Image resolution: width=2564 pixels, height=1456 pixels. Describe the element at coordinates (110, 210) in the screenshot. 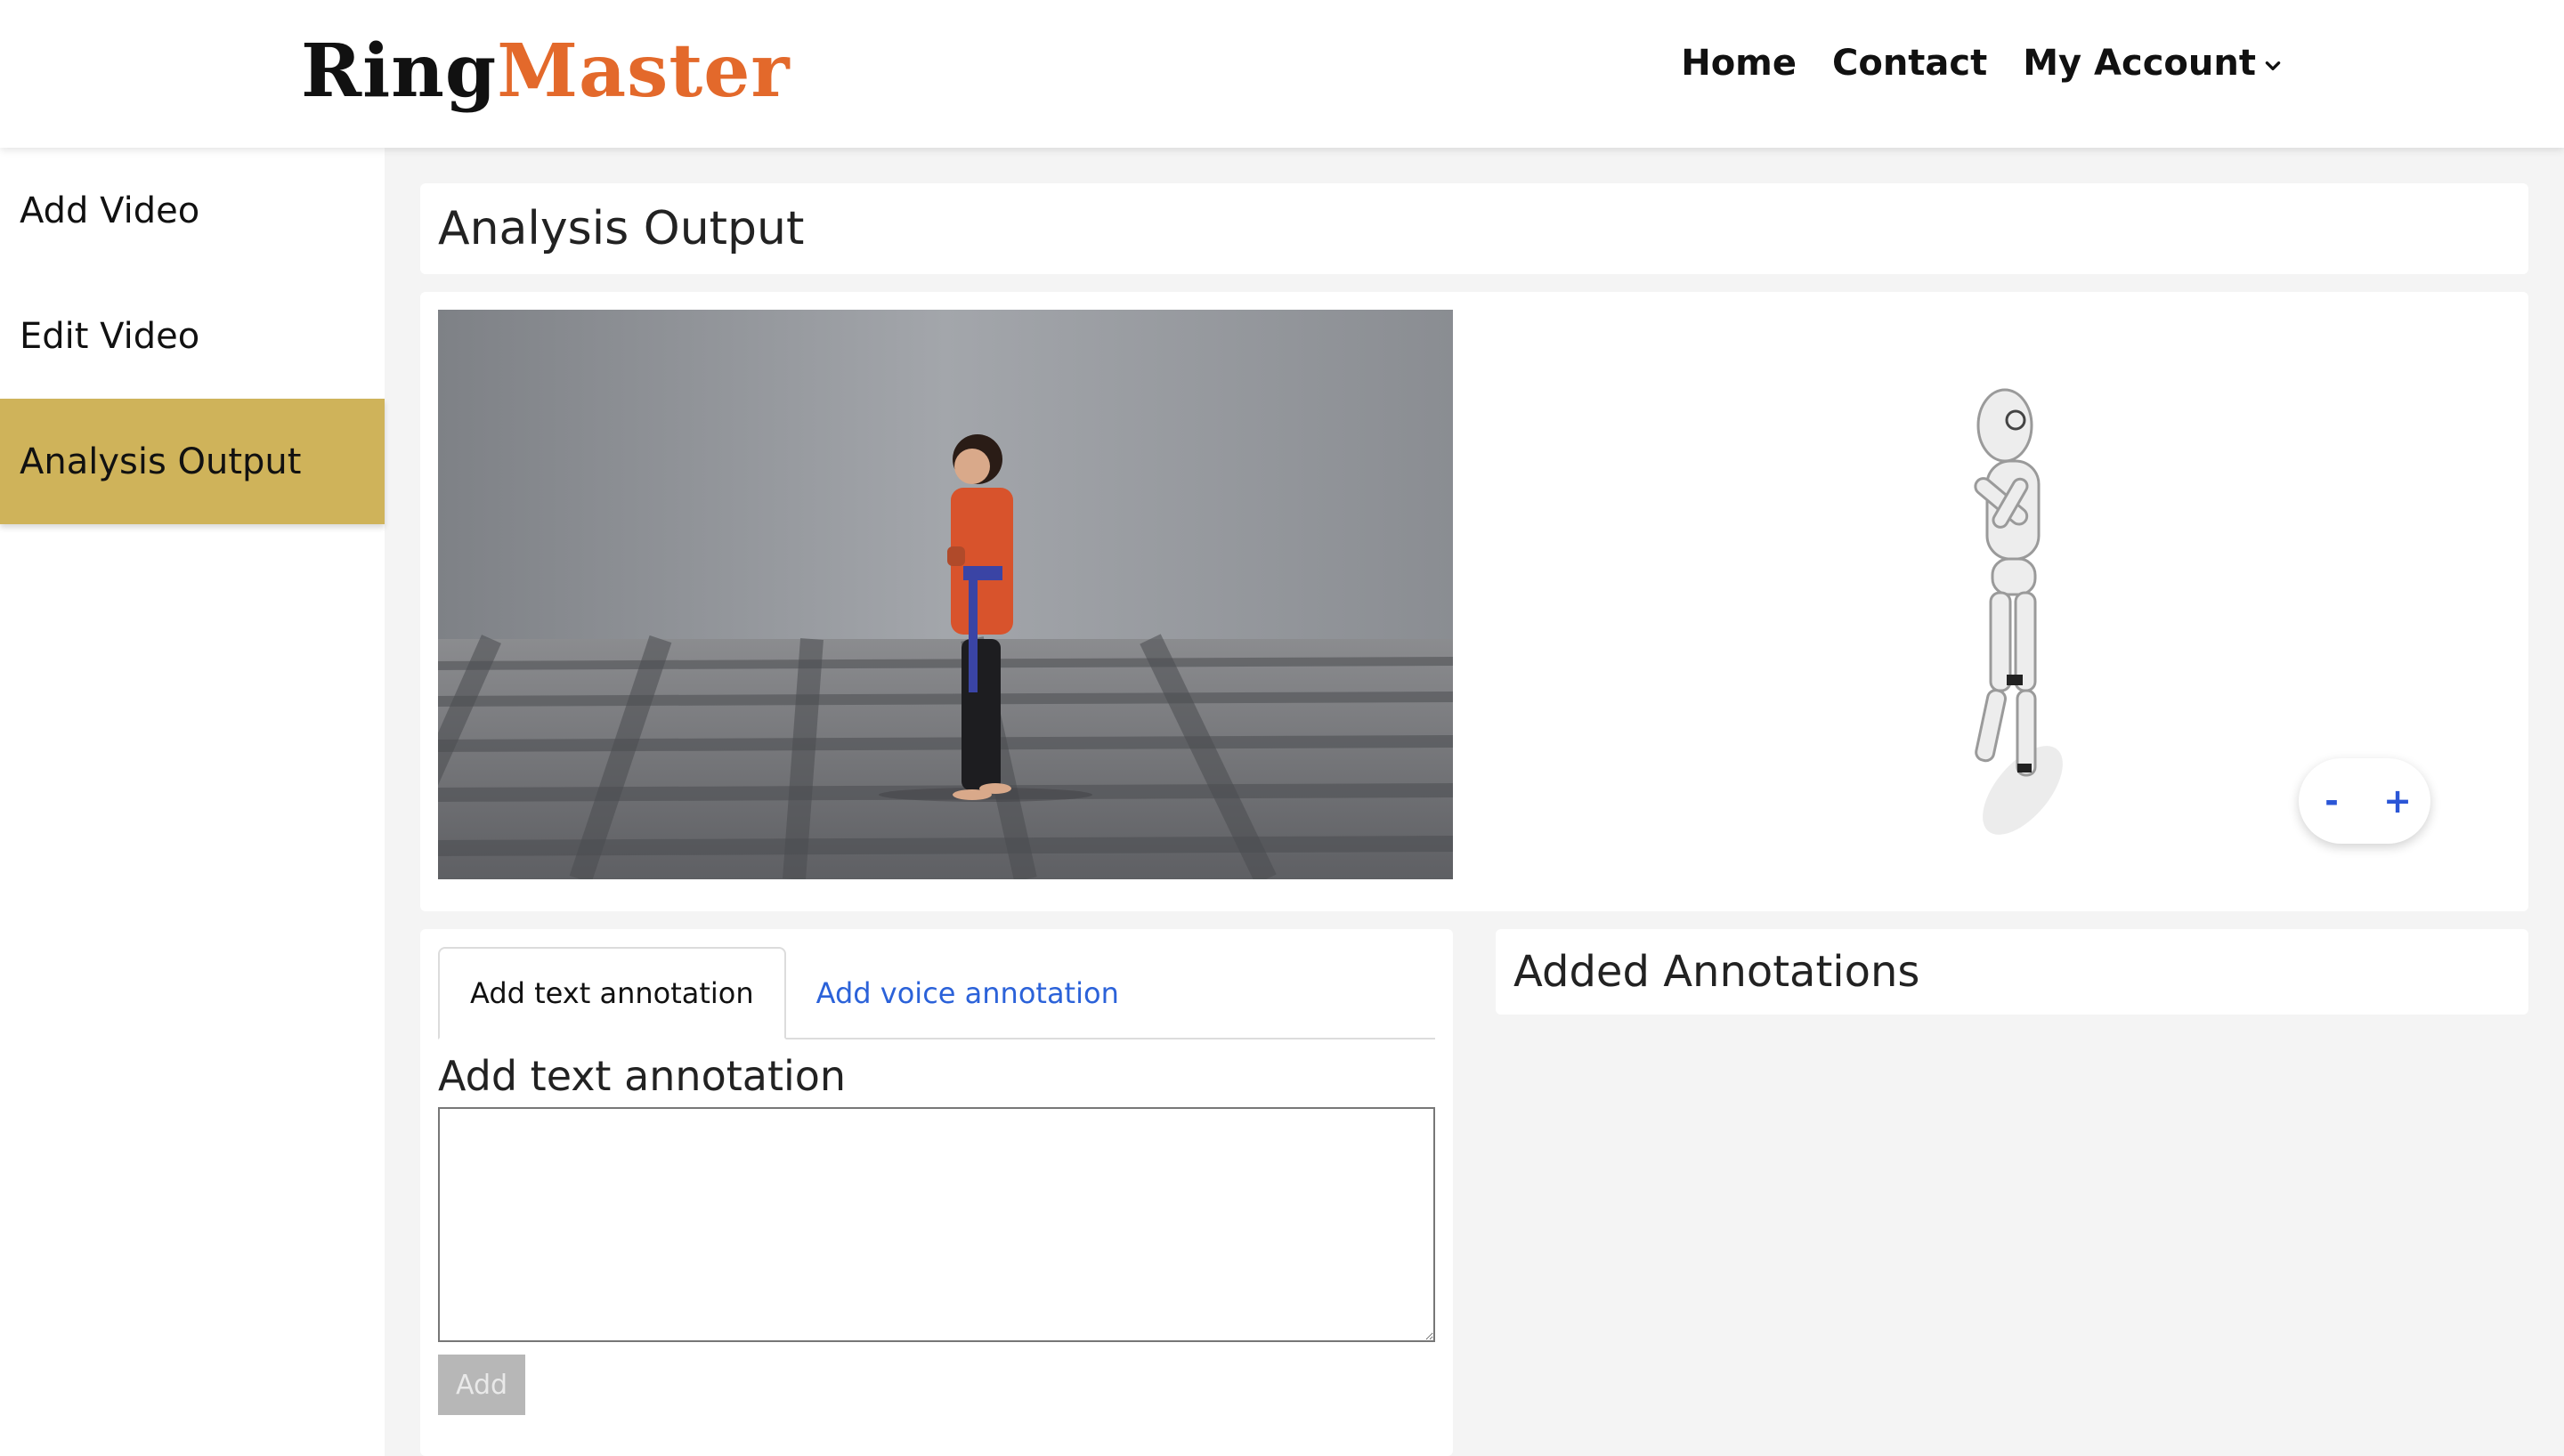

I see `sidebar-item-label: Add Video` at that location.